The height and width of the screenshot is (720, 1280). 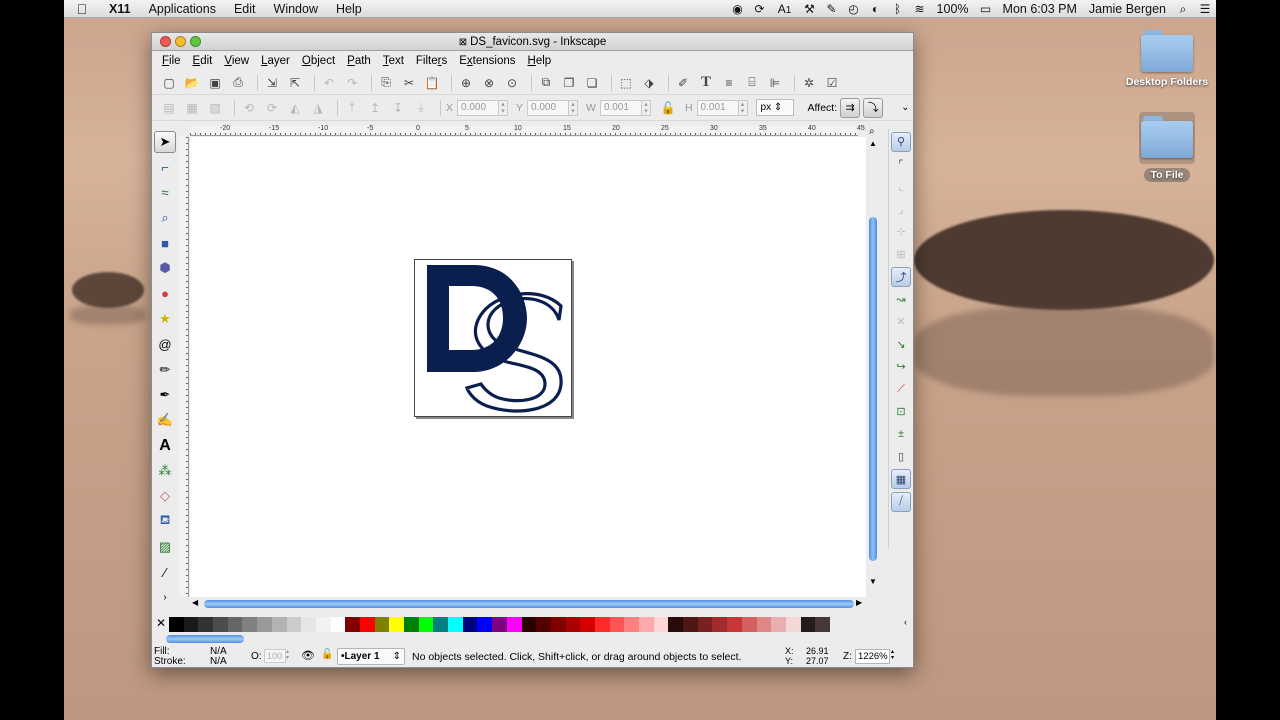 I want to click on adobe-icon: A1, so click(x=785, y=9).